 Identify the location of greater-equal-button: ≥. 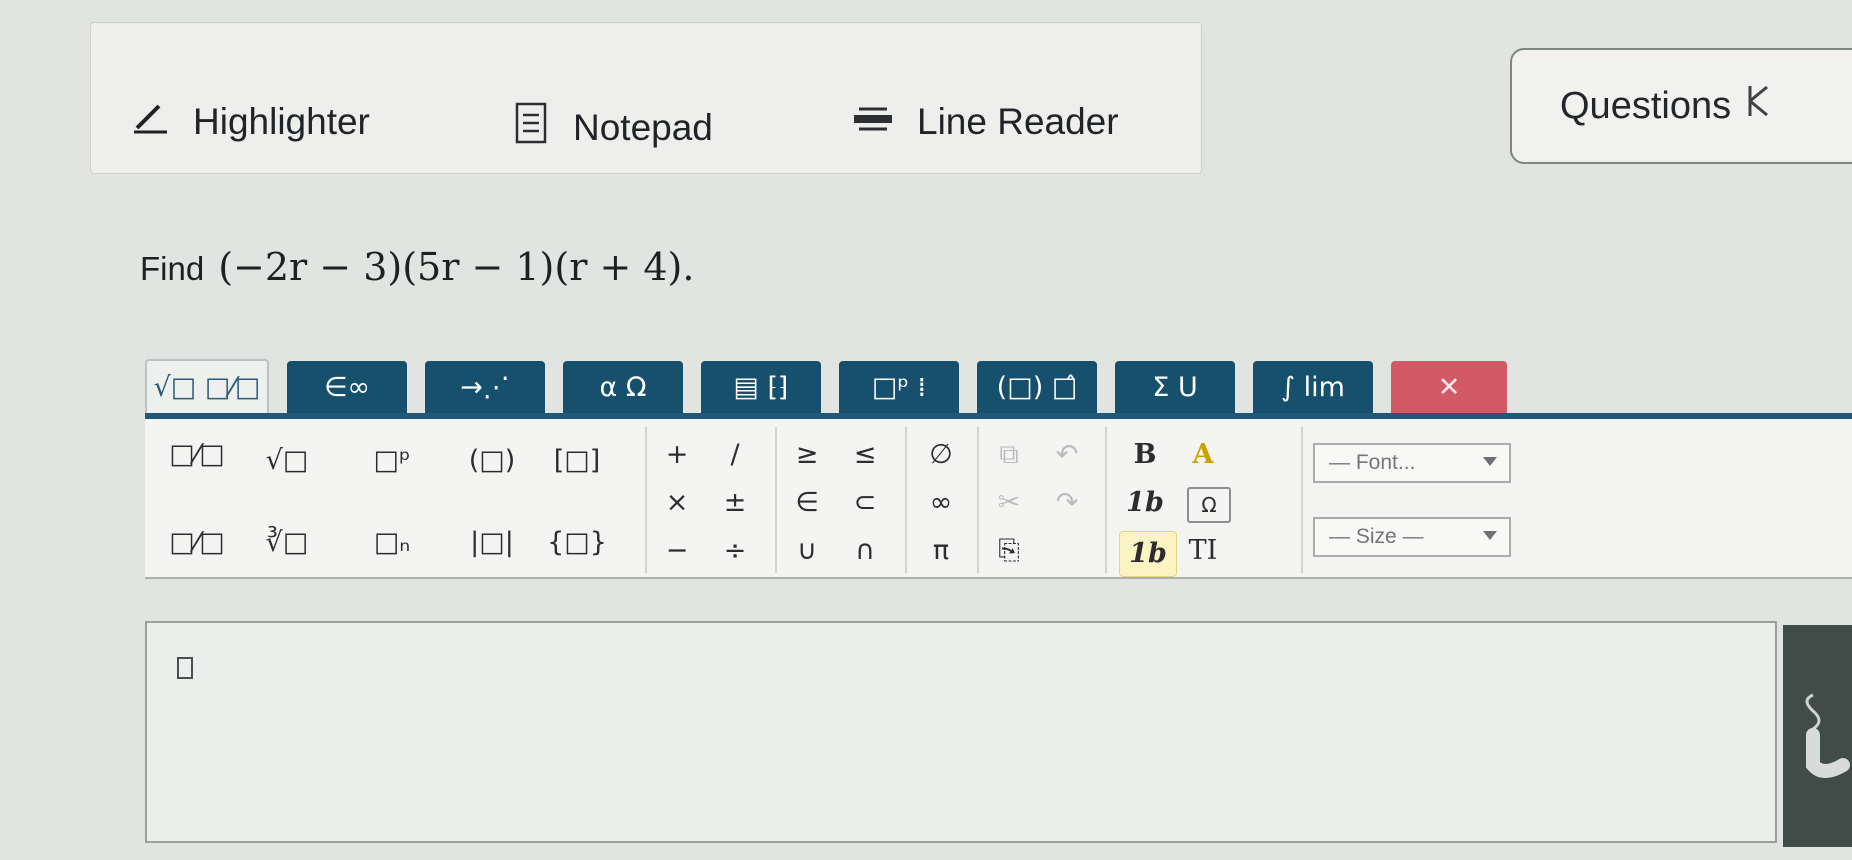
(807, 454).